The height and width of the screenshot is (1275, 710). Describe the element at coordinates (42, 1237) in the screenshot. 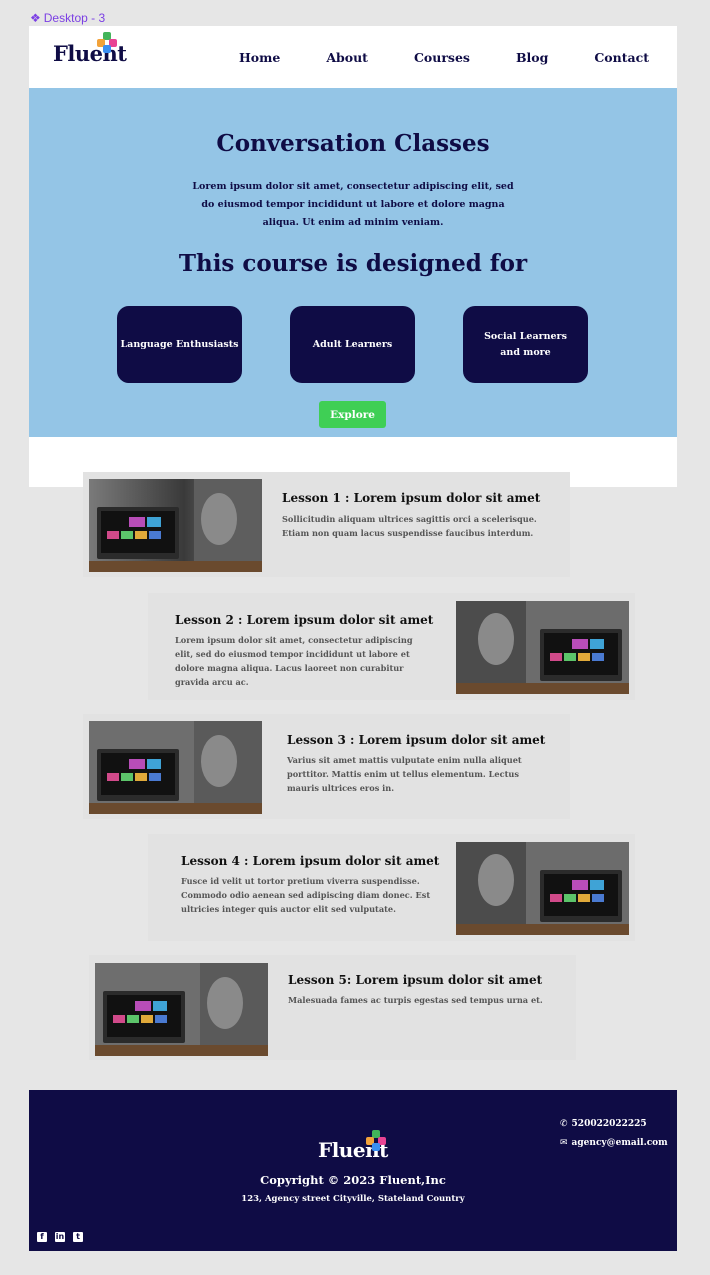

I see `facebook-icon: f` at that location.